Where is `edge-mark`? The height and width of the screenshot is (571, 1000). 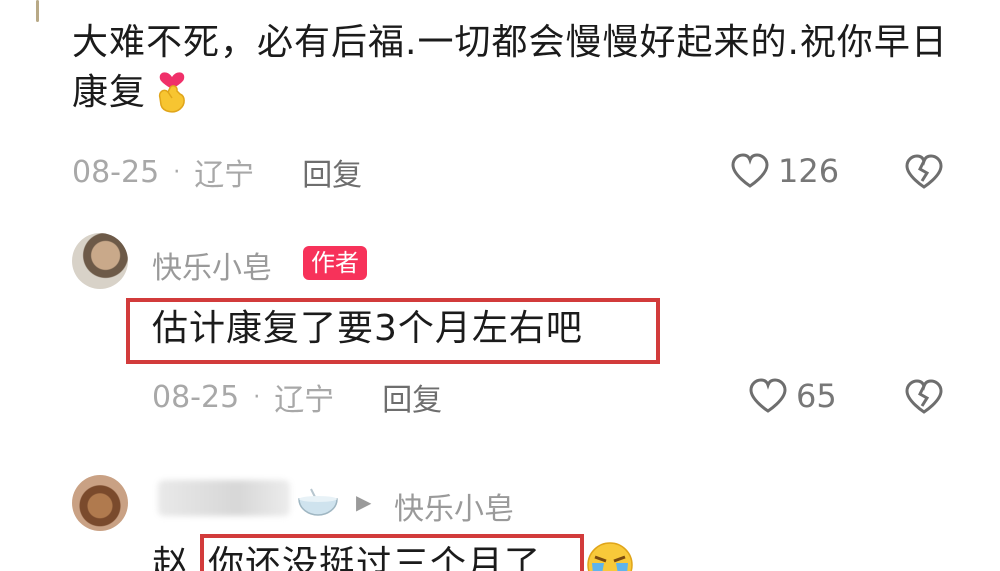 edge-mark is located at coordinates (37, 11).